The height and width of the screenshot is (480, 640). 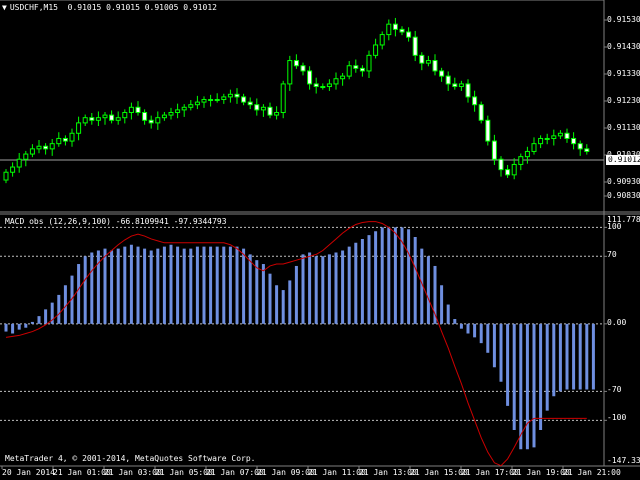 I want to click on time-tick: 21 Jan 15:00, so click(x=439, y=472).